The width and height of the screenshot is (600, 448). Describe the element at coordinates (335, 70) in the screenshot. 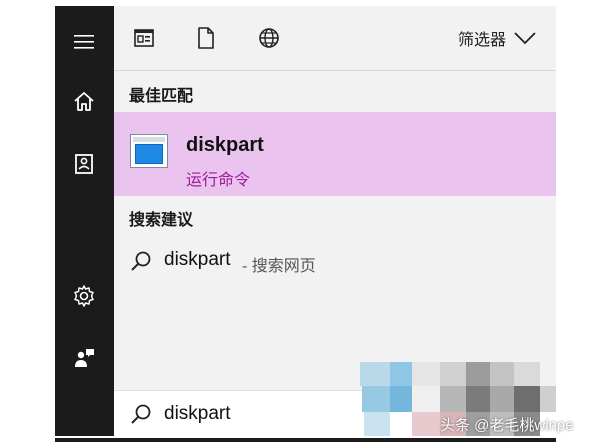

I see `toolbar-divider` at that location.